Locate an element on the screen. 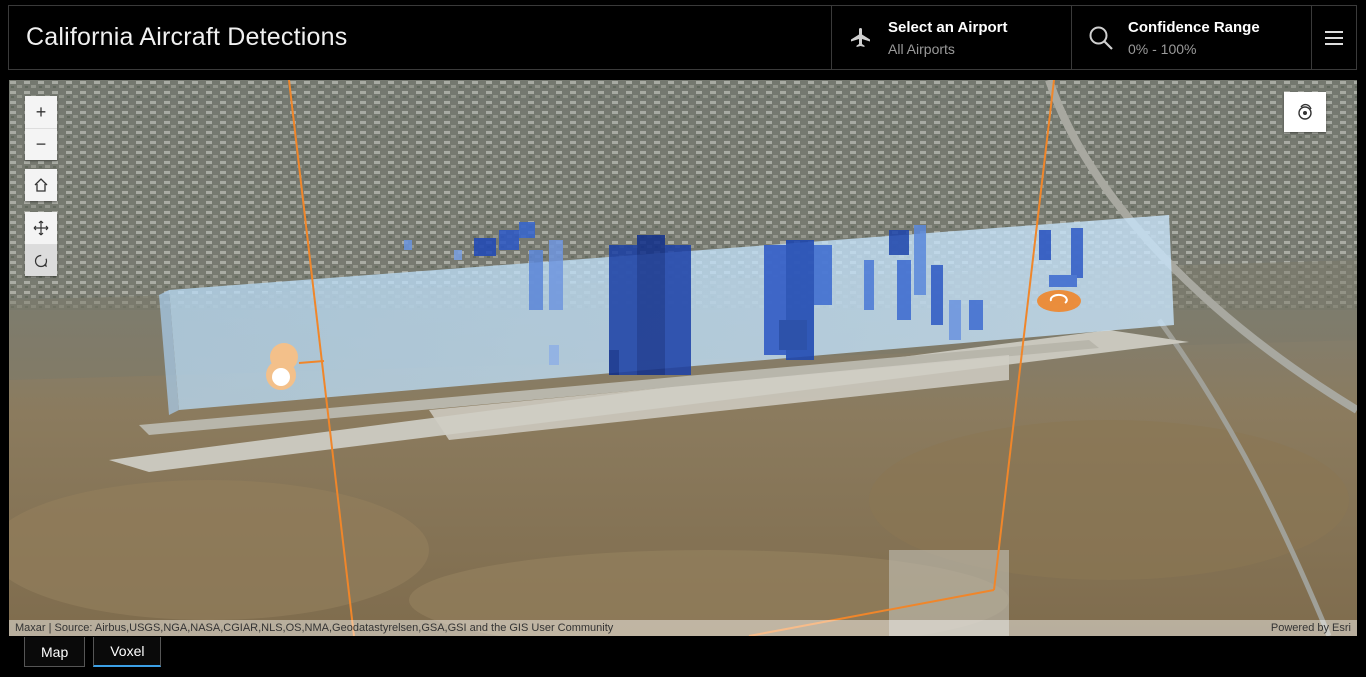 The image size is (1366, 677). compass-icon is located at coordinates (1305, 111).